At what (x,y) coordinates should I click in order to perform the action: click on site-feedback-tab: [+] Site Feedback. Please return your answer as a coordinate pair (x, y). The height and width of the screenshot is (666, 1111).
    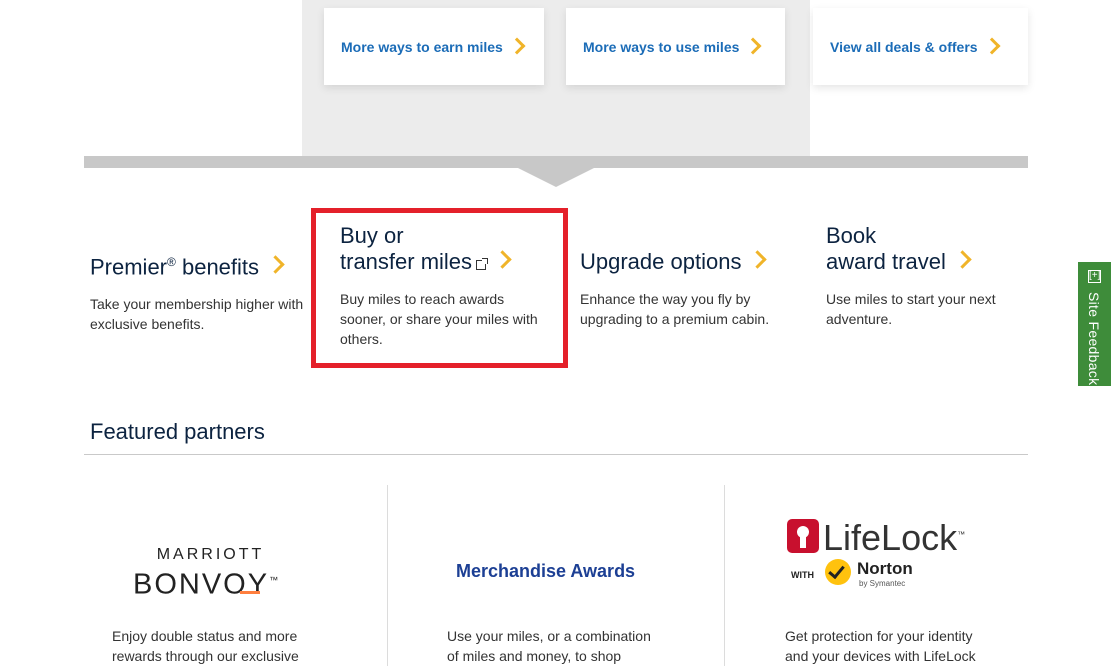
    Looking at the image, I should click on (1094, 324).